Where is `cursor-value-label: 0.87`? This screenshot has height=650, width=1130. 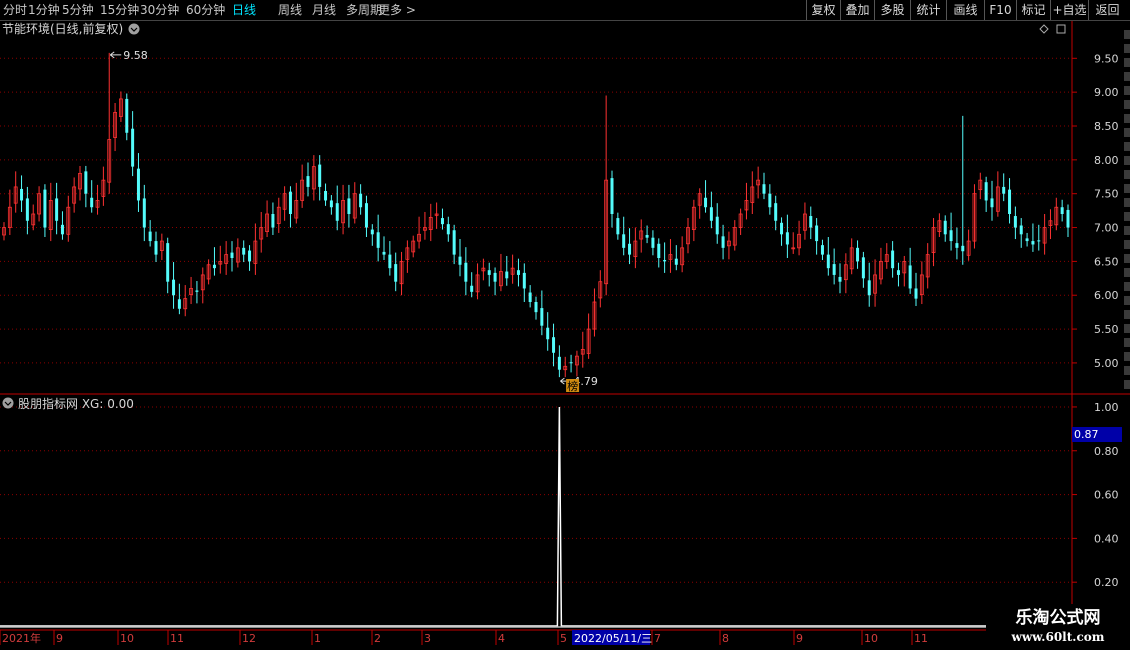 cursor-value-label: 0.87 is located at coordinates (1086, 434).